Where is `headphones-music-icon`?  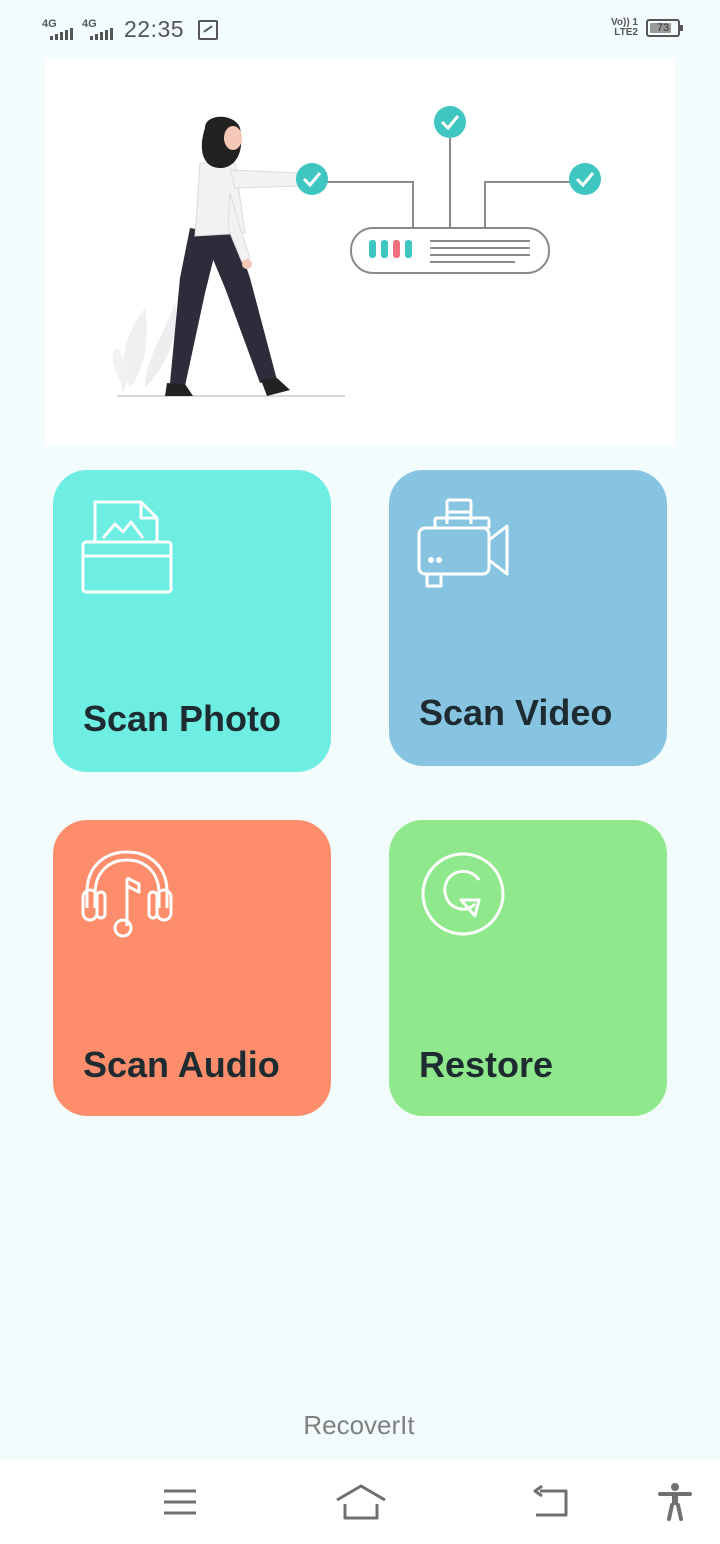 headphones-music-icon is located at coordinates (127, 896).